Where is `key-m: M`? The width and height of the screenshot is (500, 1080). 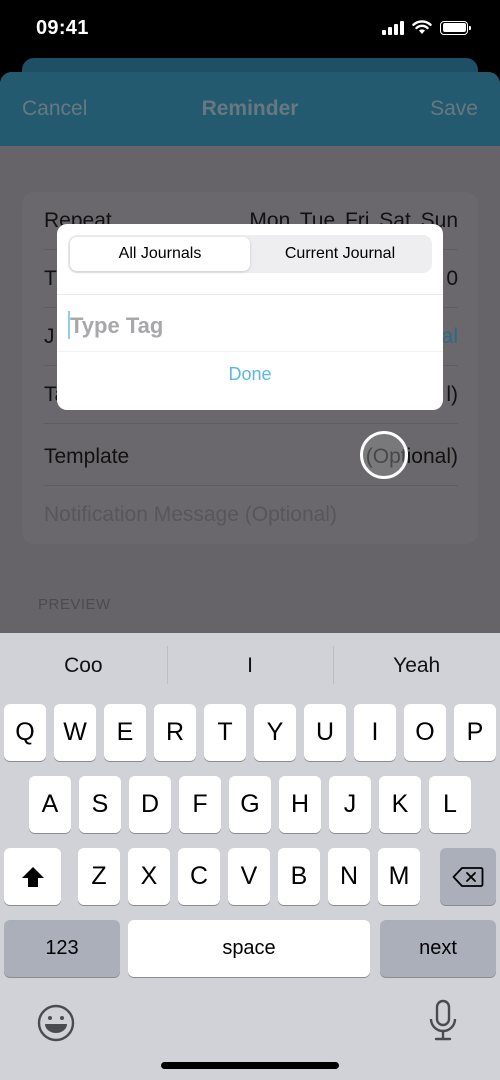 key-m: M is located at coordinates (399, 876).